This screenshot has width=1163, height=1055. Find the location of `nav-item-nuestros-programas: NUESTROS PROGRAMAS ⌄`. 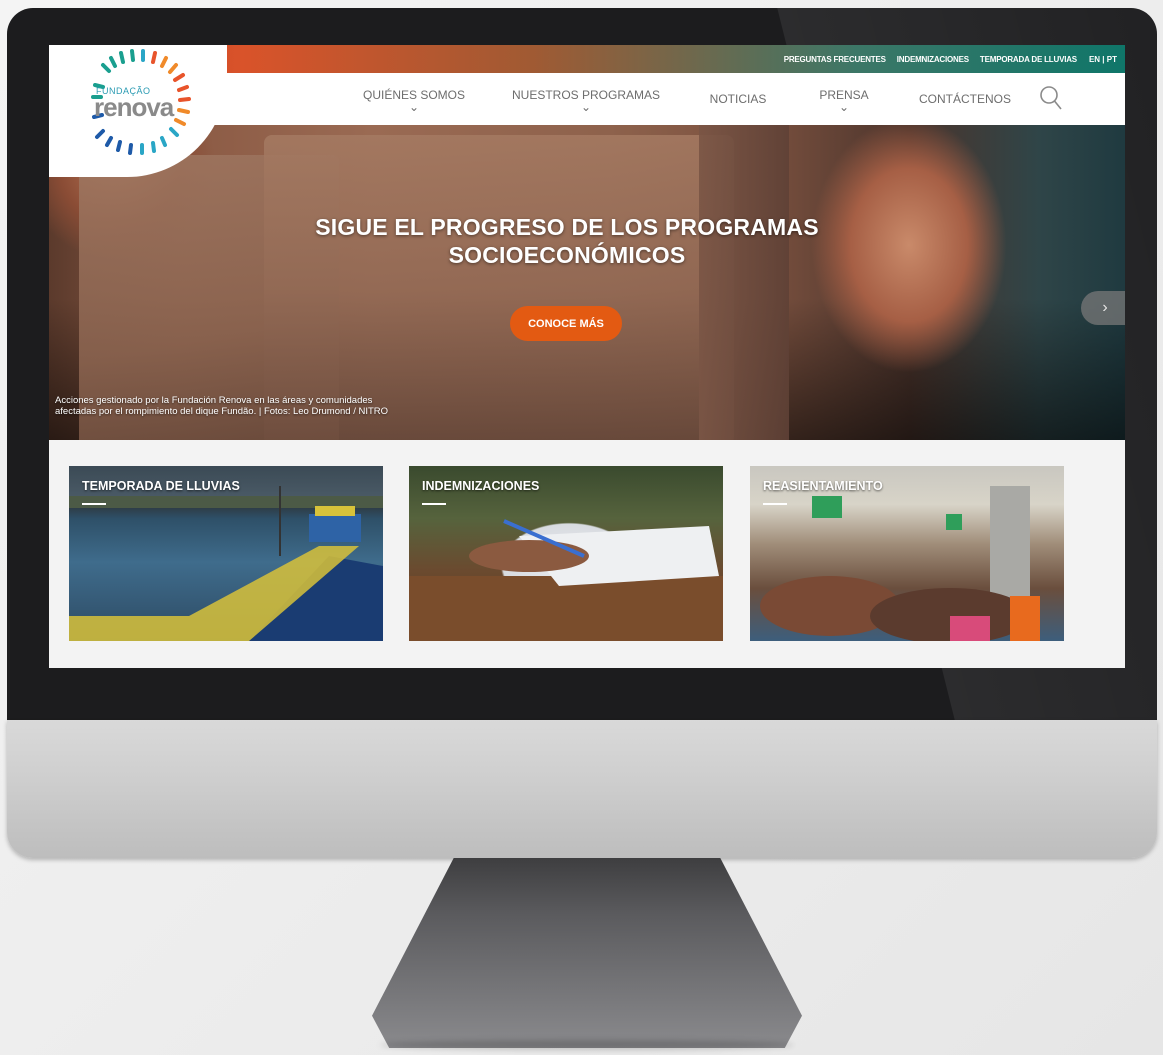

nav-item-nuestros-programas: NUESTROS PROGRAMAS ⌄ is located at coordinates (586, 99).